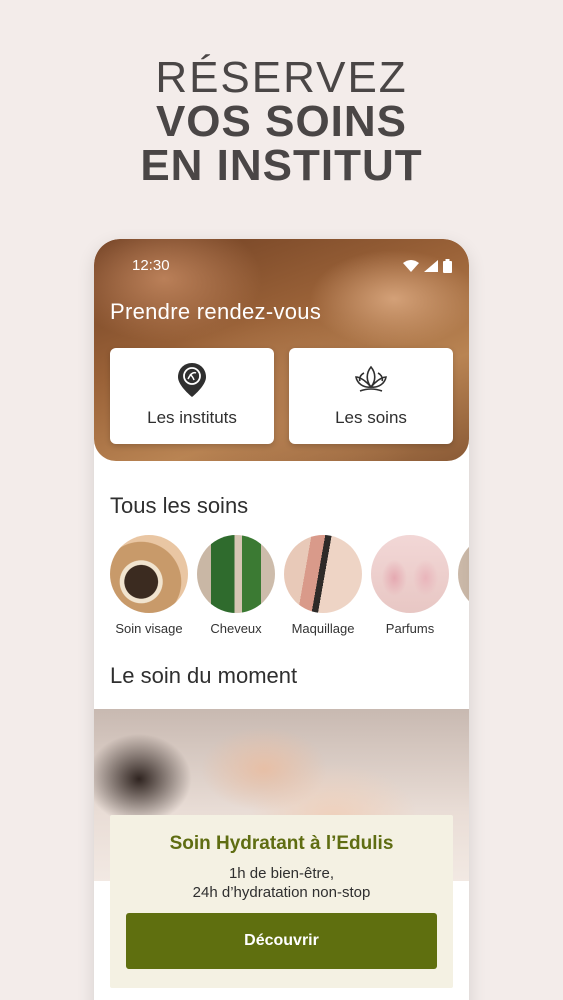 The height and width of the screenshot is (1000, 563). Describe the element at coordinates (447, 266) in the screenshot. I see `battery-icon` at that location.